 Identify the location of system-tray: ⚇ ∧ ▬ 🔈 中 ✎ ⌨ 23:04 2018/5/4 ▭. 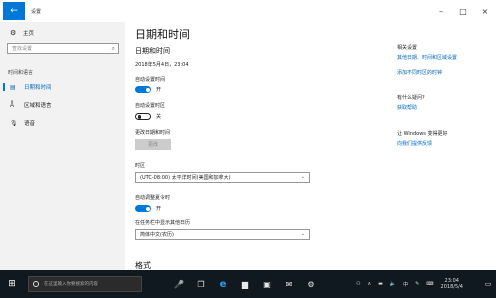
(426, 284).